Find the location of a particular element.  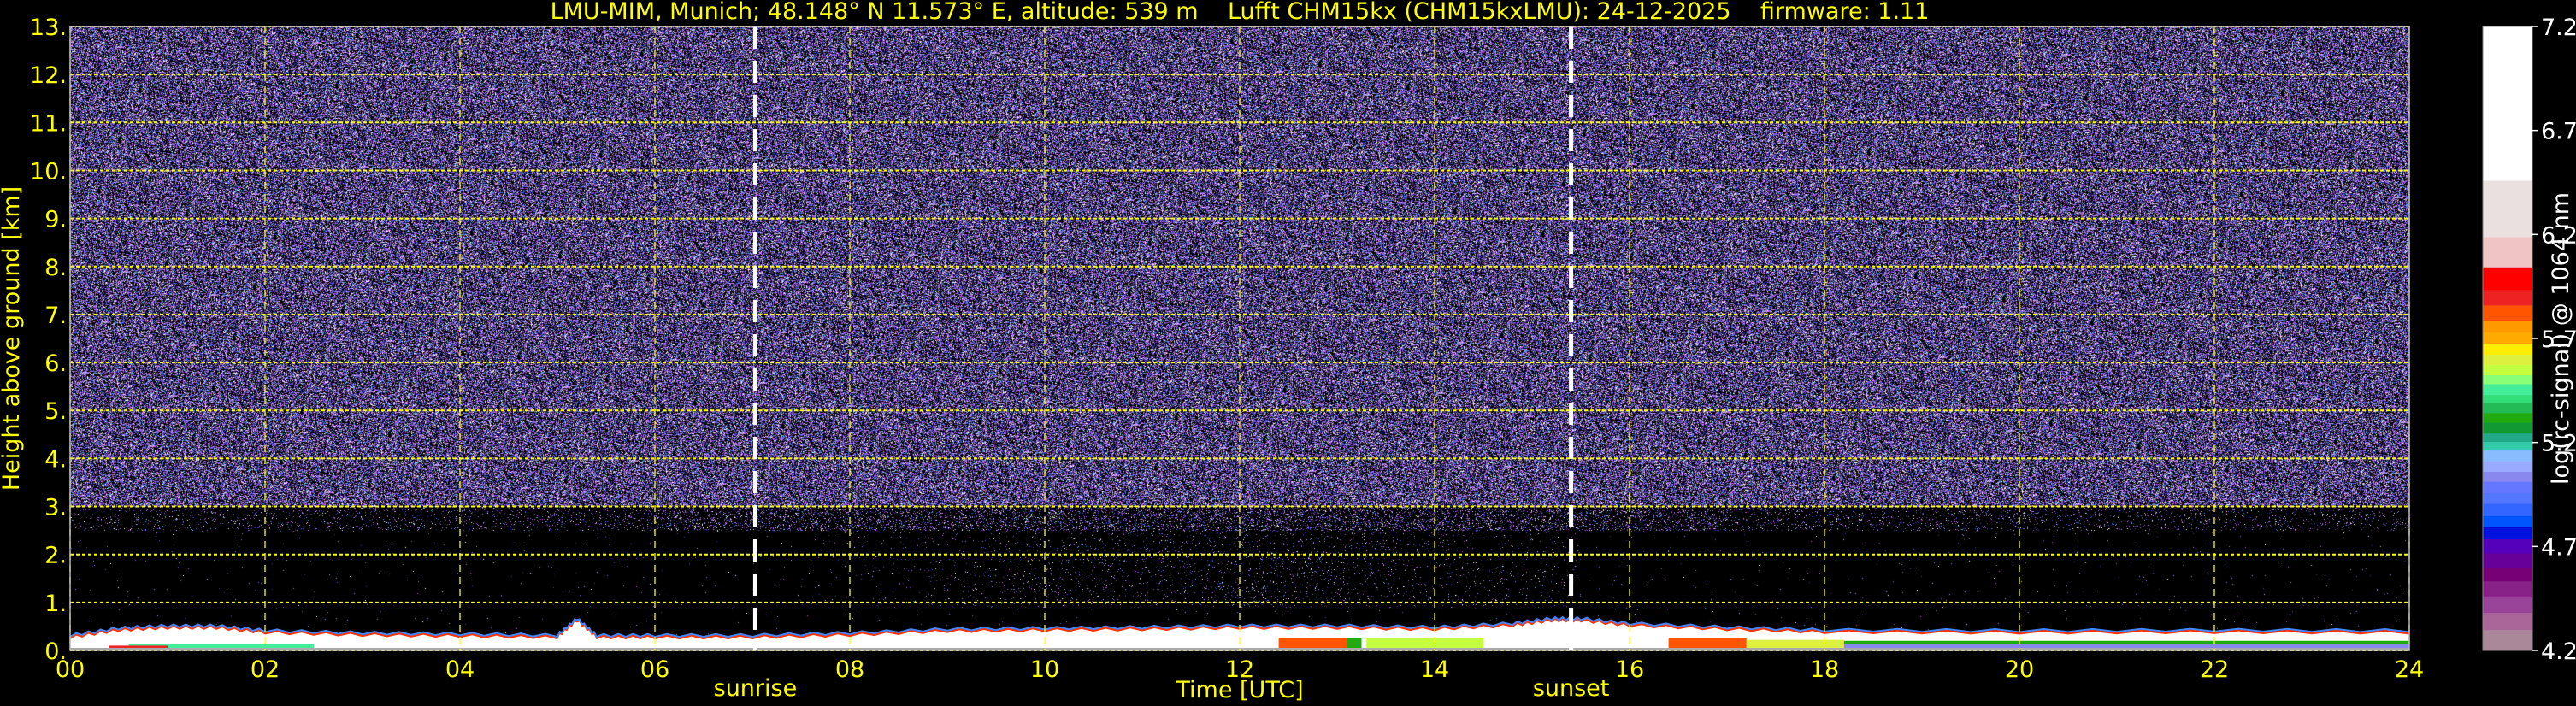

y-tick-label: 5. is located at coordinates (55, 411).